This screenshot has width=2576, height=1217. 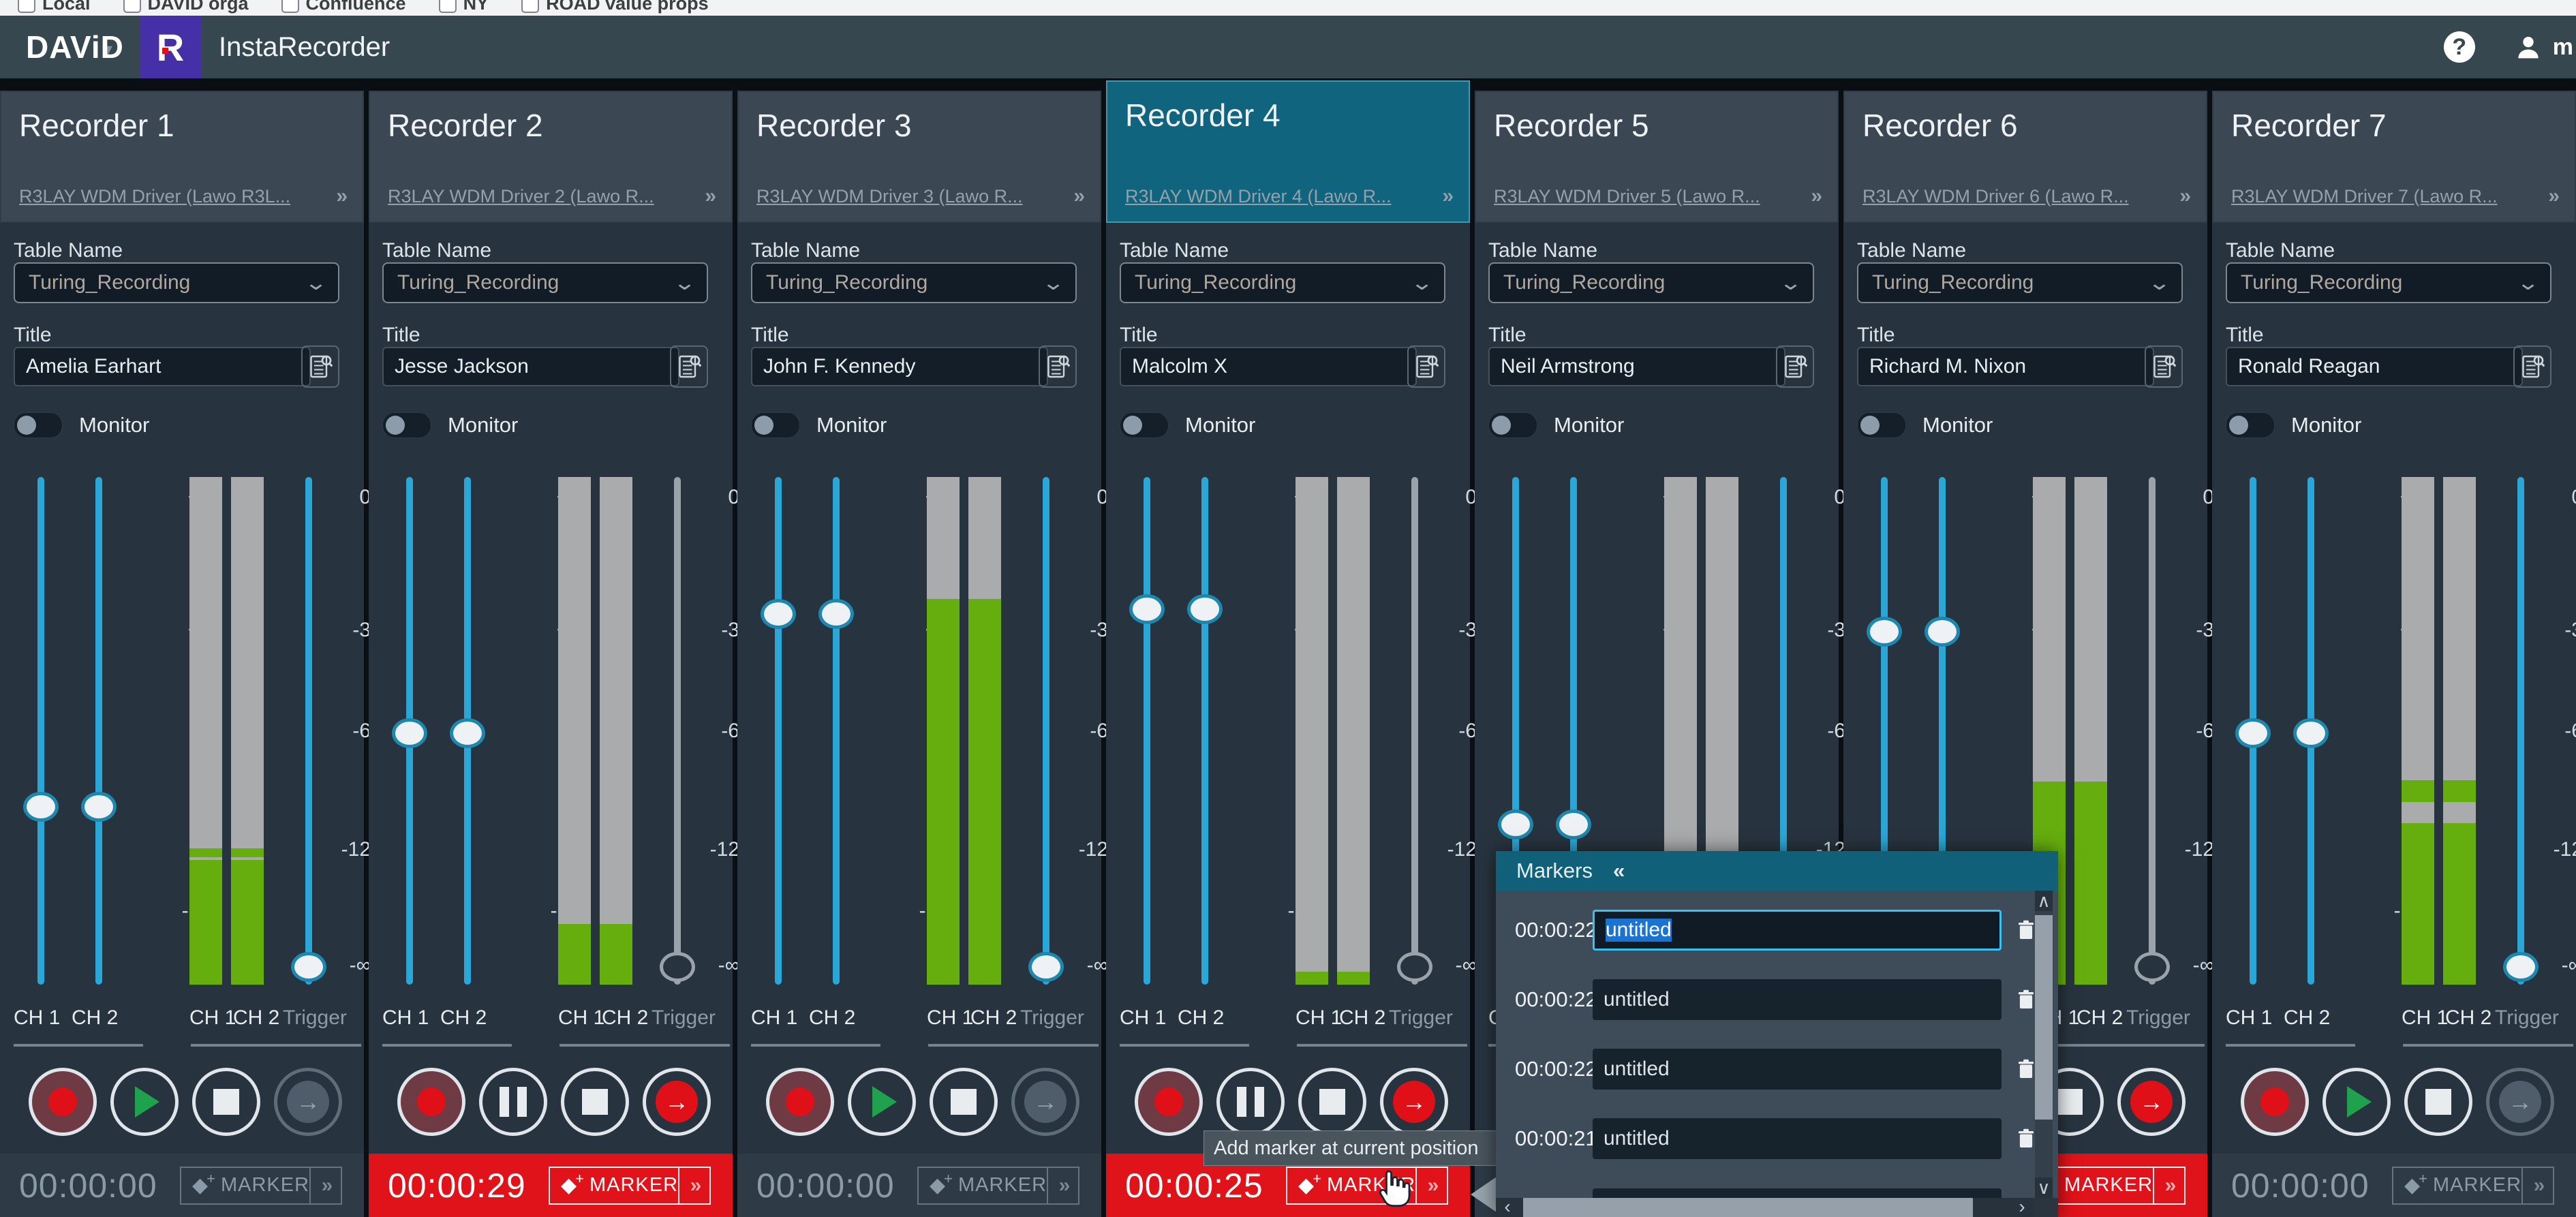 What do you see at coordinates (55, 7) in the screenshot?
I see `bookmark-item: Local` at bounding box center [55, 7].